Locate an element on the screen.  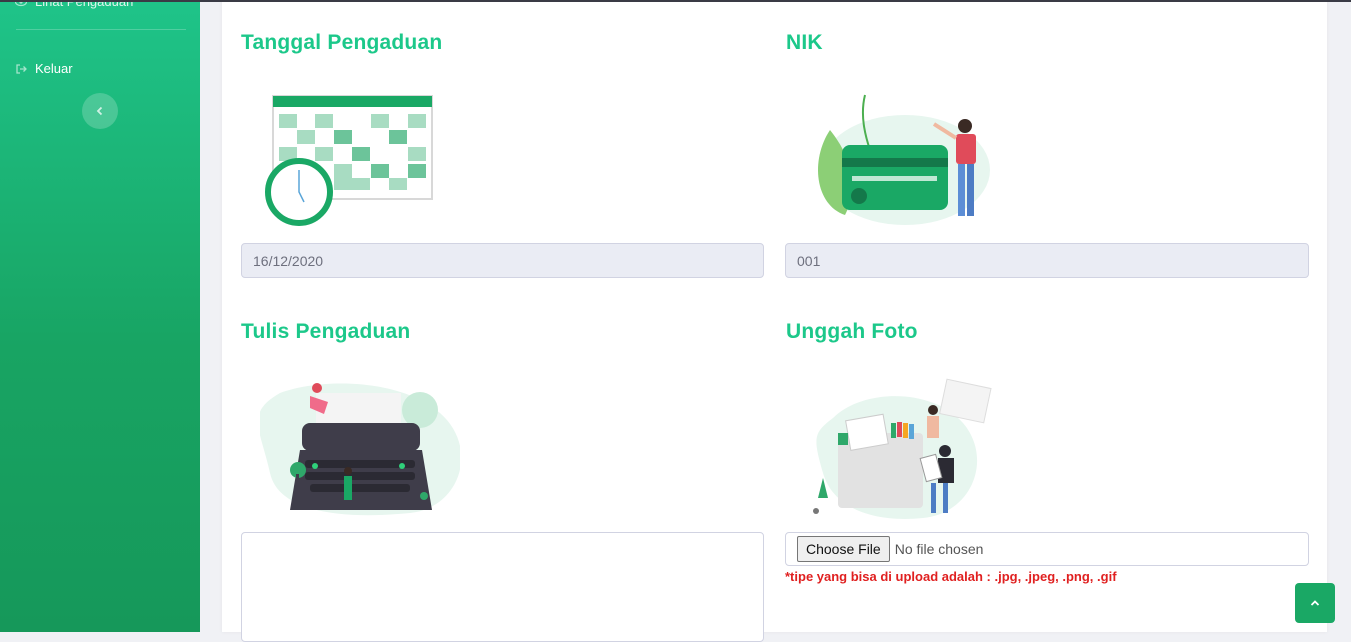
upload-folder-illustration is located at coordinates (902, 448).